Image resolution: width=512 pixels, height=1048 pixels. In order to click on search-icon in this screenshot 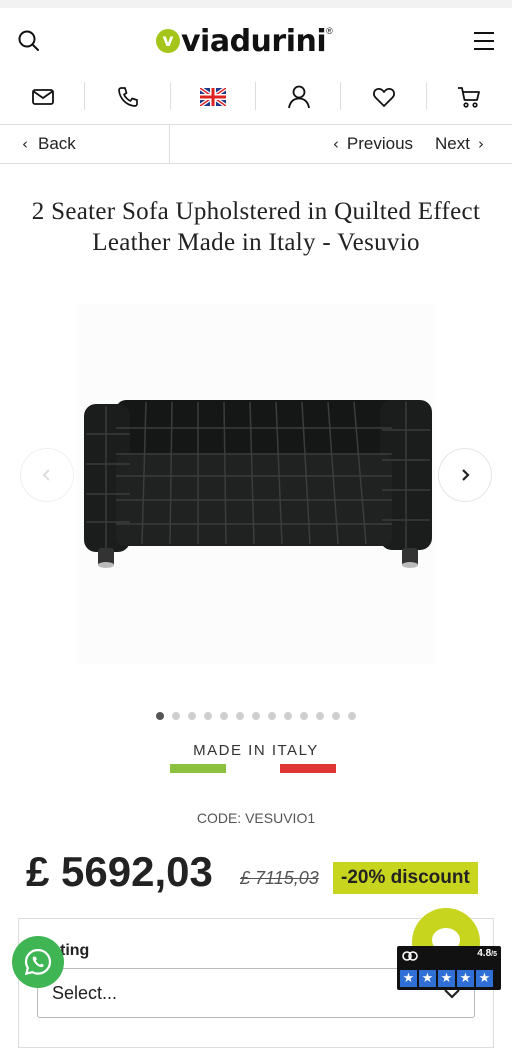, I will do `click(28, 40)`.